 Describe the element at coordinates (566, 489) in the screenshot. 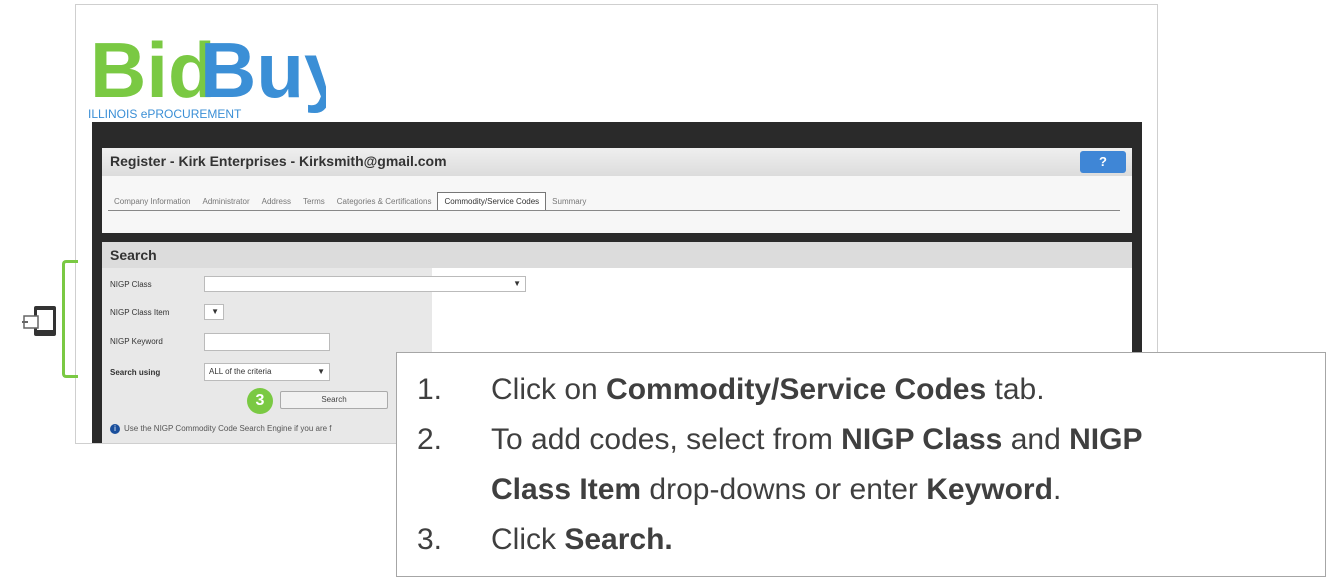

I see `step-2-bold-c: Class Item` at that location.